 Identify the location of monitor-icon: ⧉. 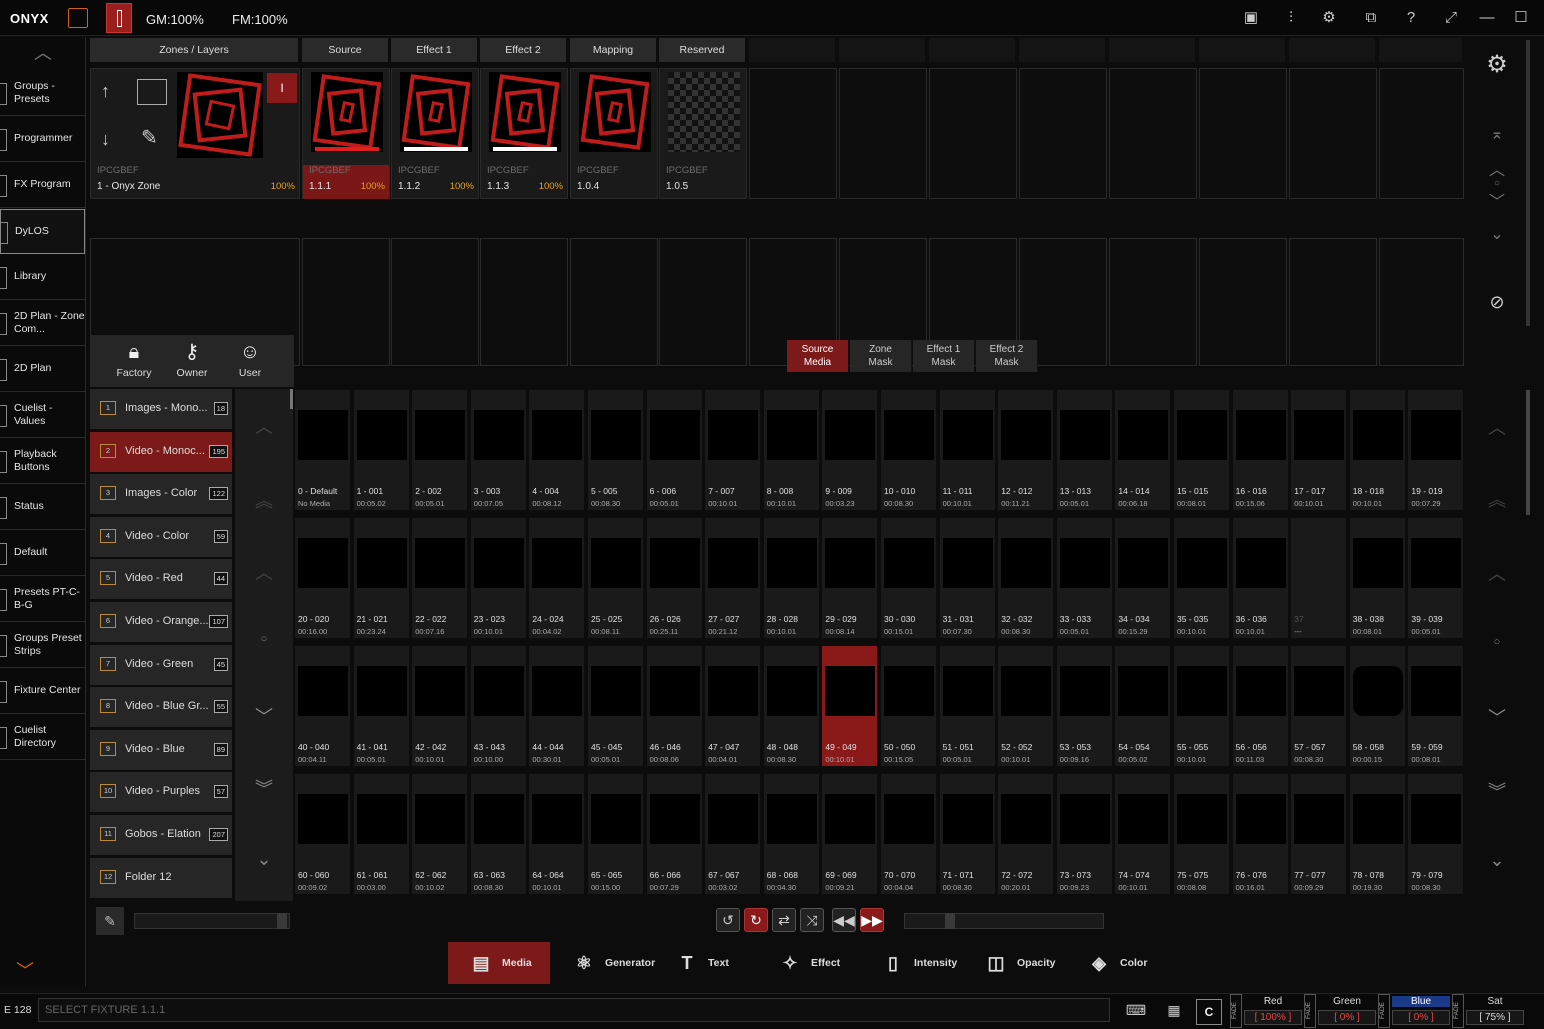
(1371, 18).